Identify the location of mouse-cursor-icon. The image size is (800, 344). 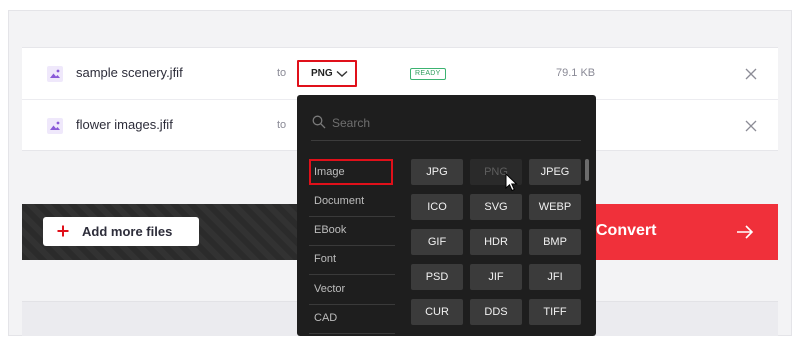
(511, 182).